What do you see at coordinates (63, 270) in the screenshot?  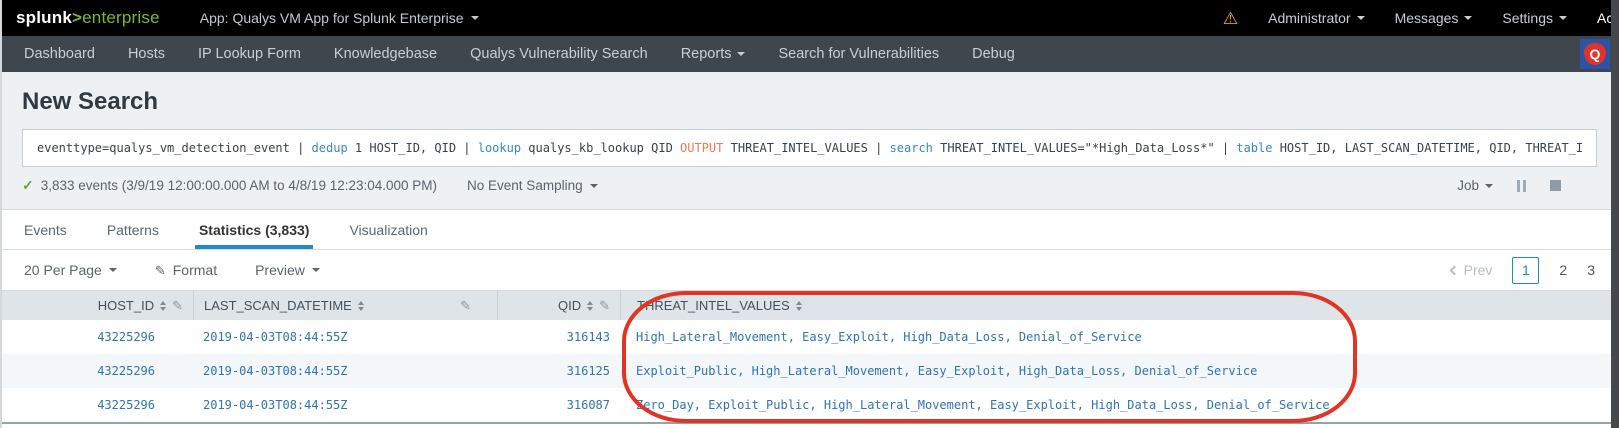 I see `per-page-label: 20 Per Page` at bounding box center [63, 270].